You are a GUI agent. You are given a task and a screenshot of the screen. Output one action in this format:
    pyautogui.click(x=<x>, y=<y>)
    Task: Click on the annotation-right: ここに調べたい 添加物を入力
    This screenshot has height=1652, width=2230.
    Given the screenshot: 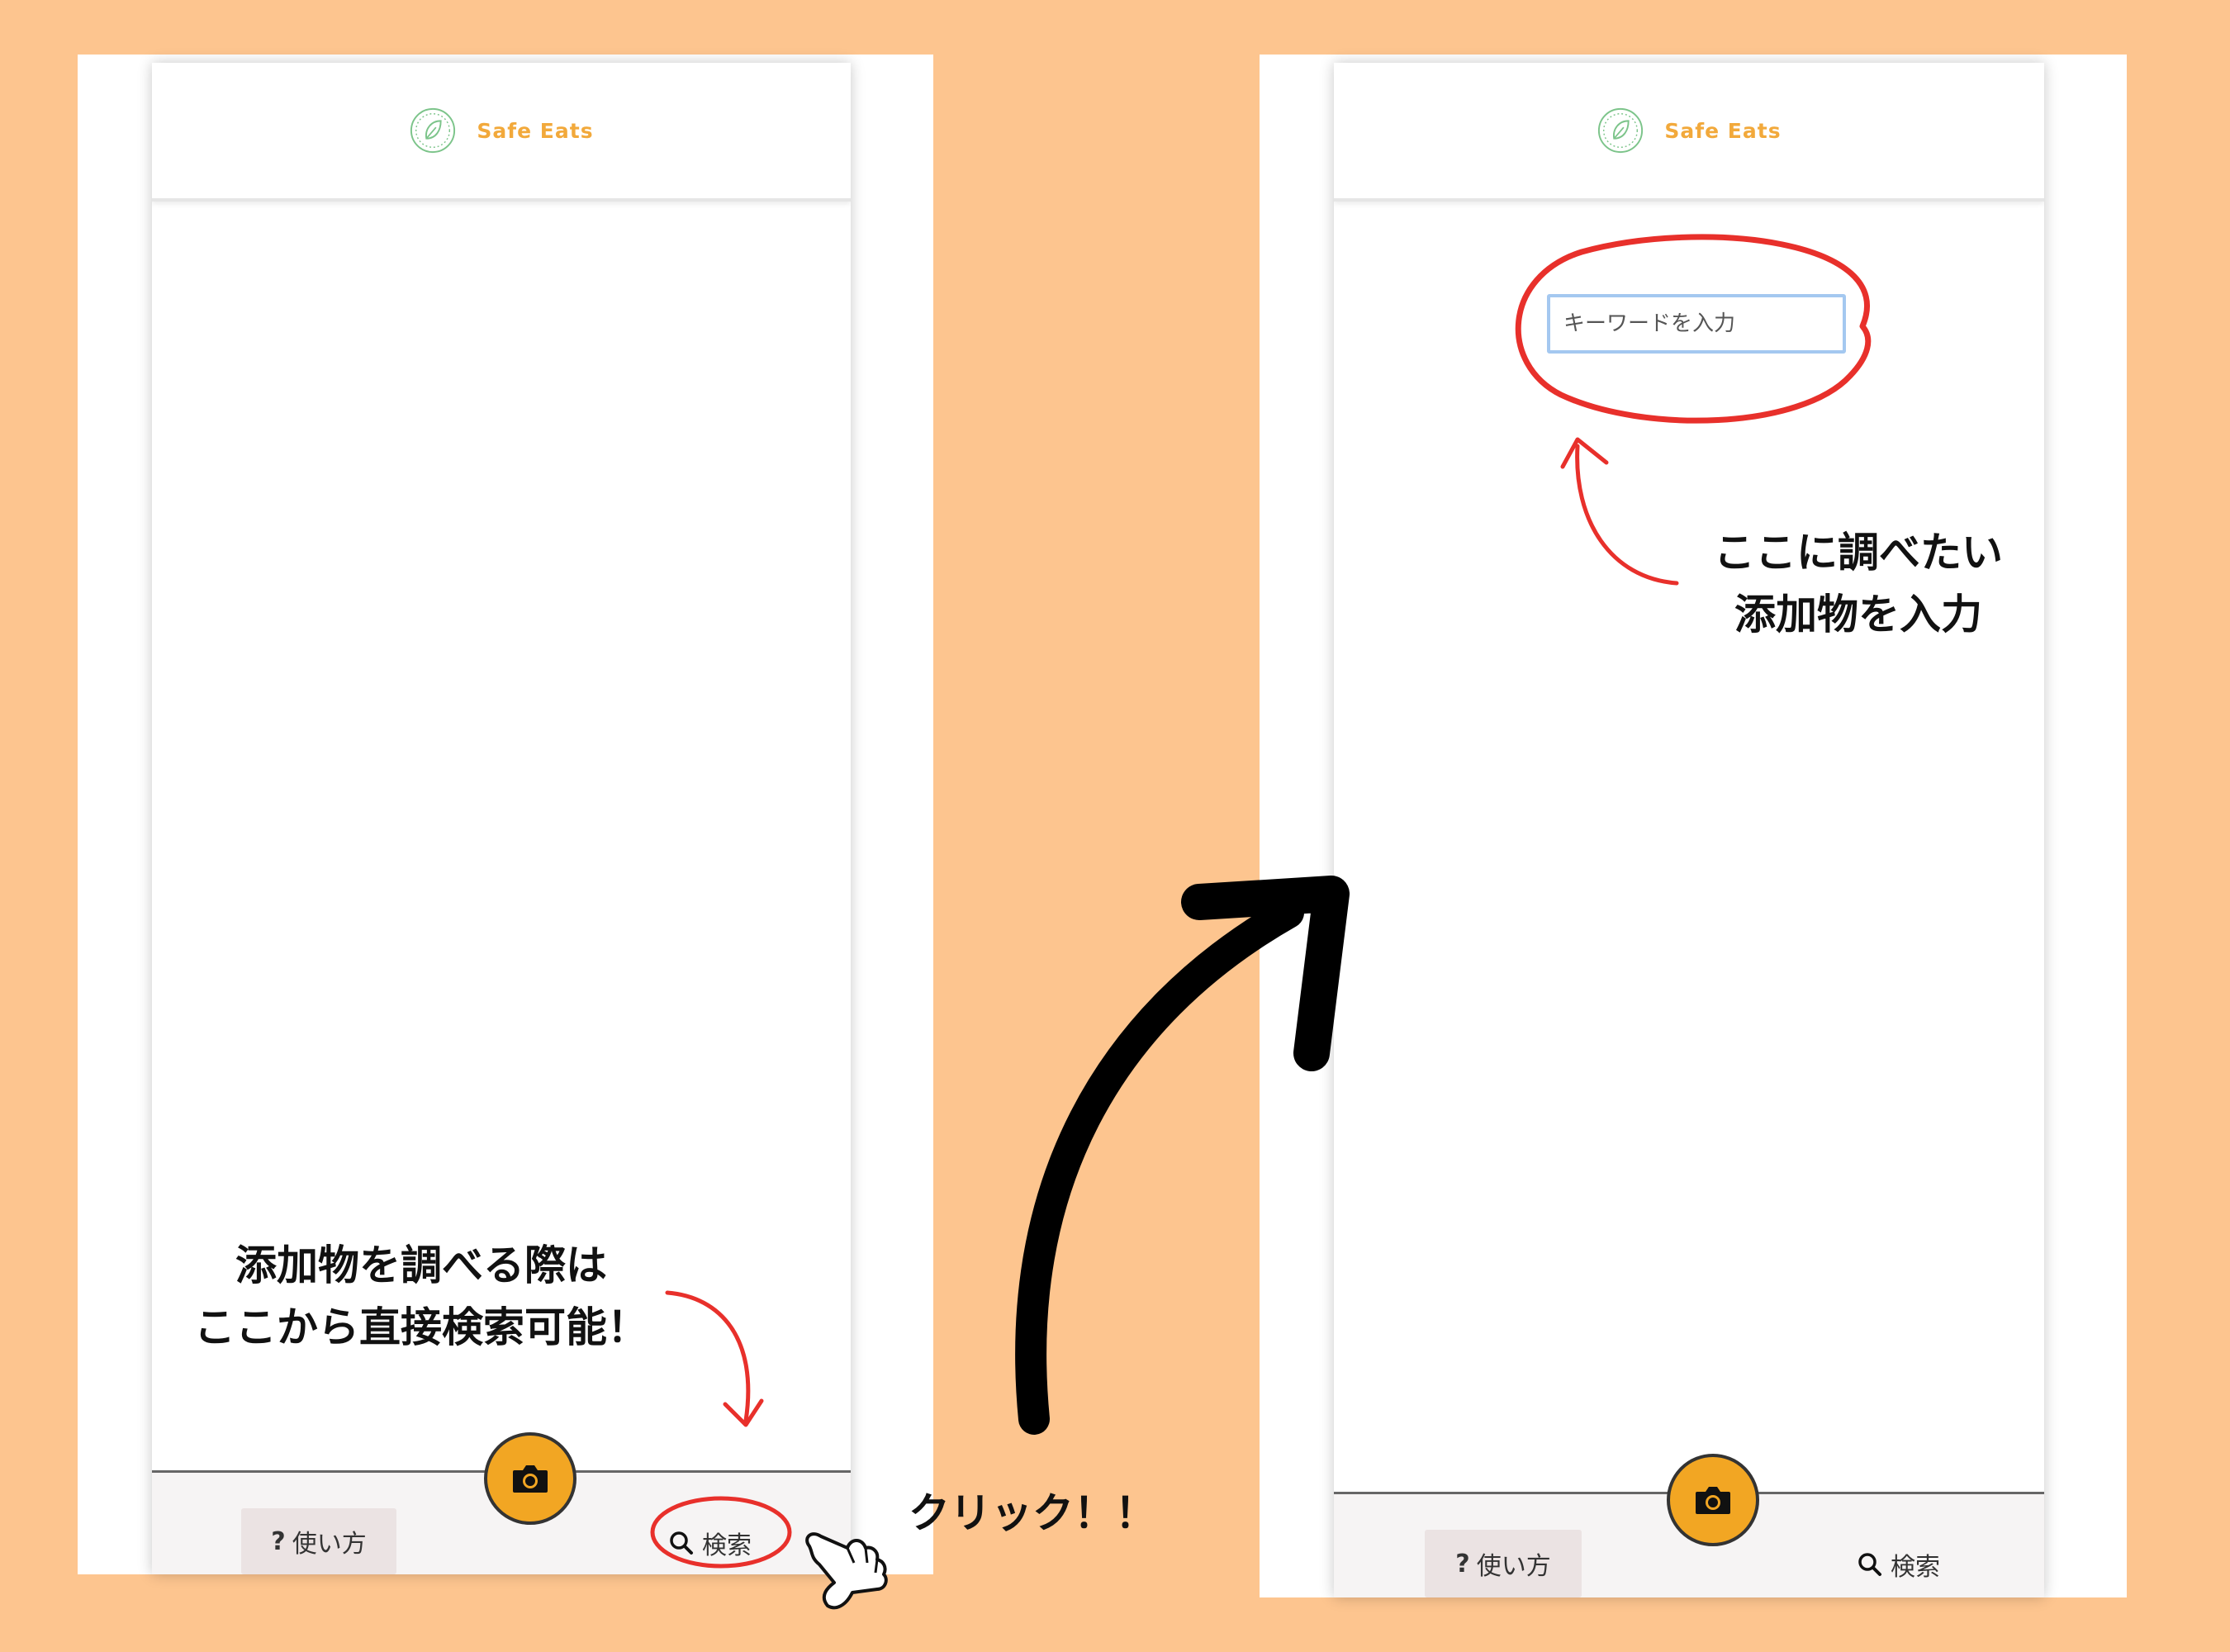 What is the action you would take?
    pyautogui.click(x=1858, y=584)
    